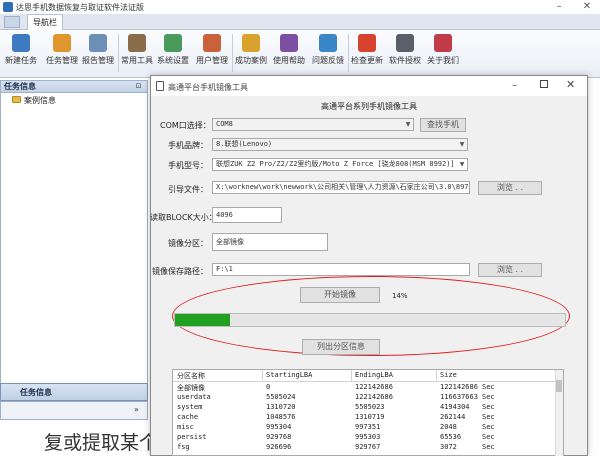 The height and width of the screenshot is (456, 600). I want to click on table-cell: 262144, so click(453, 417).